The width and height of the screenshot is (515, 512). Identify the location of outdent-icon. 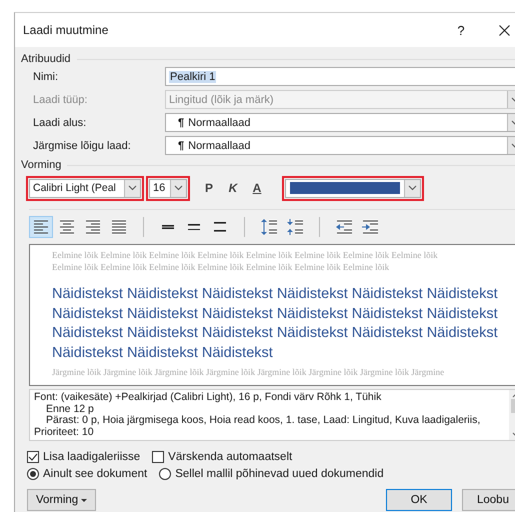
(344, 227).